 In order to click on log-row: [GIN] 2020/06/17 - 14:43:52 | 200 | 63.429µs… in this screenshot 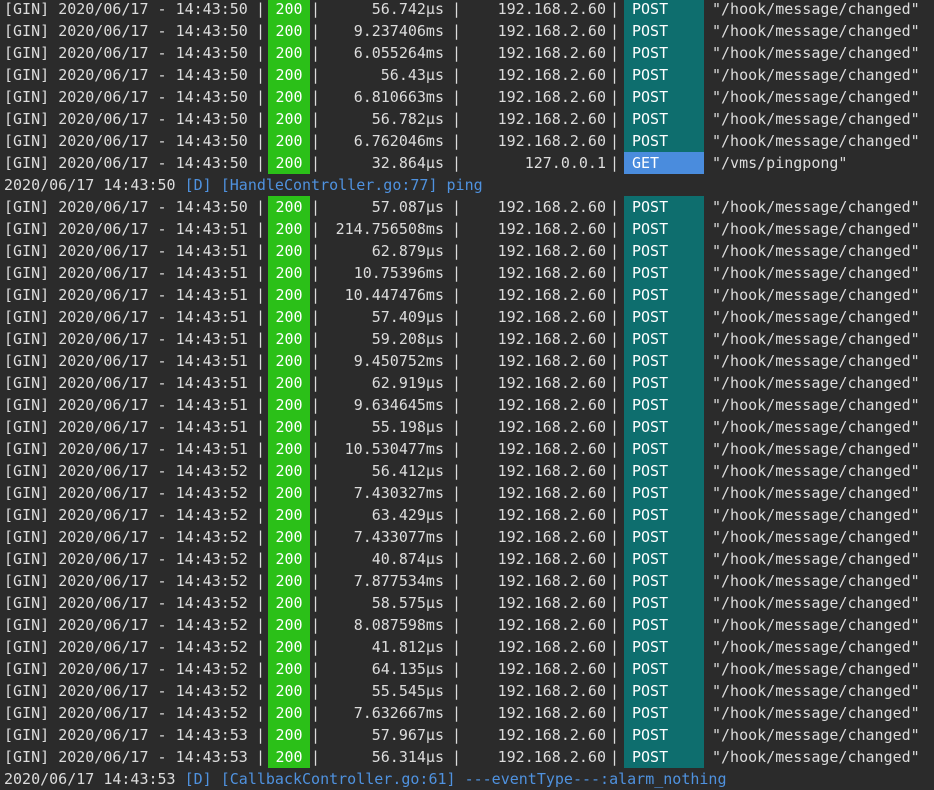, I will do `click(467, 515)`.